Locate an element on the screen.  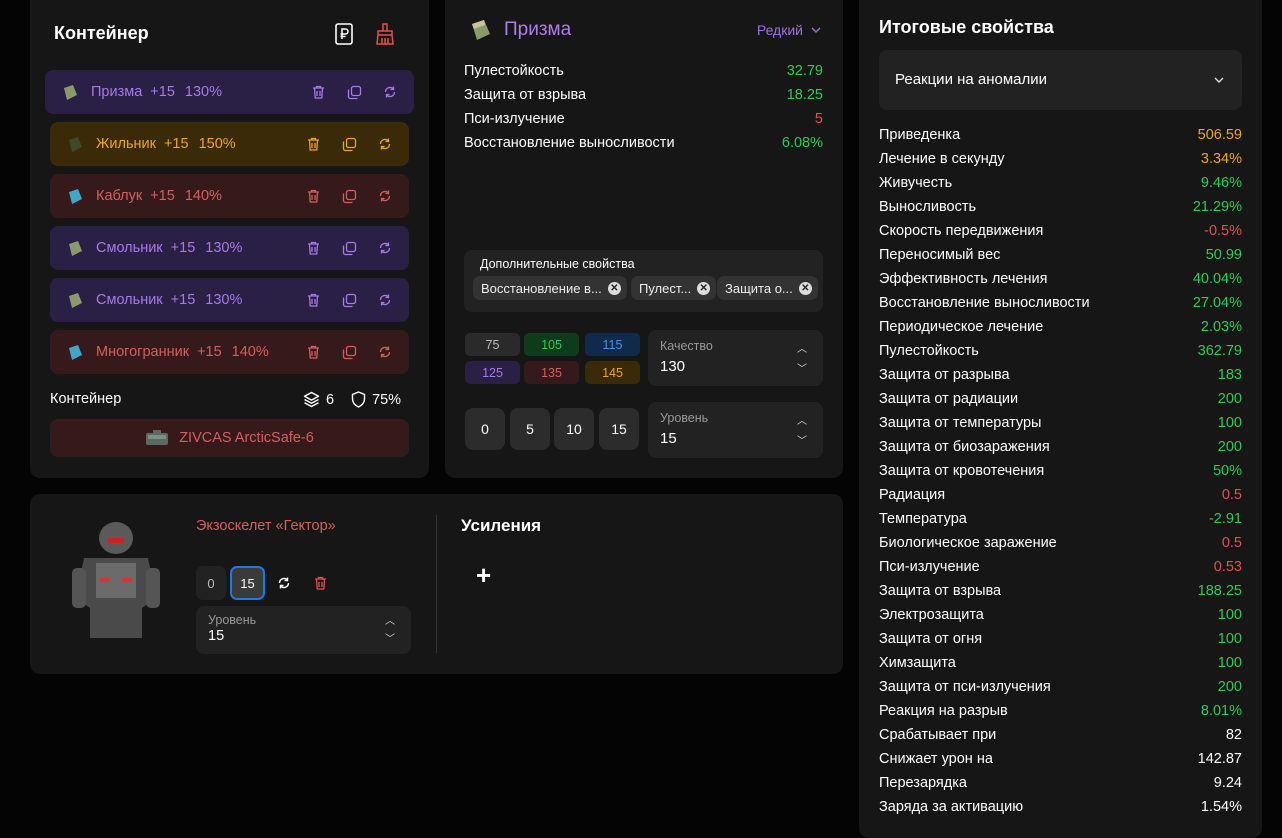
property-chip: Пулест... ✕ is located at coordinates (674, 288).